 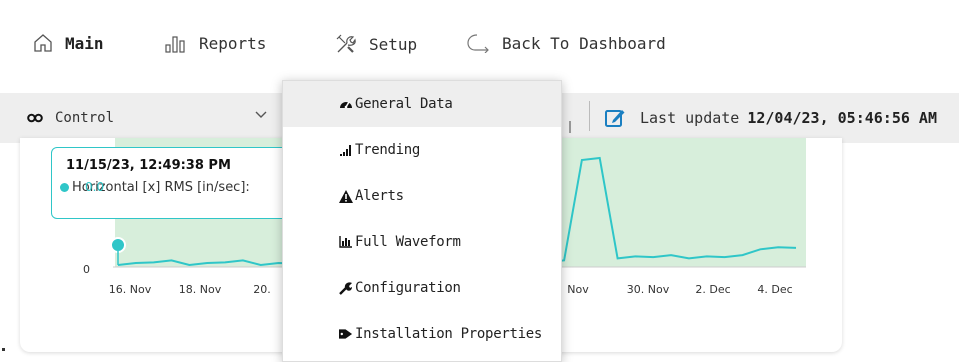 I want to click on menu-item-label: Configuration, so click(x=408, y=288).